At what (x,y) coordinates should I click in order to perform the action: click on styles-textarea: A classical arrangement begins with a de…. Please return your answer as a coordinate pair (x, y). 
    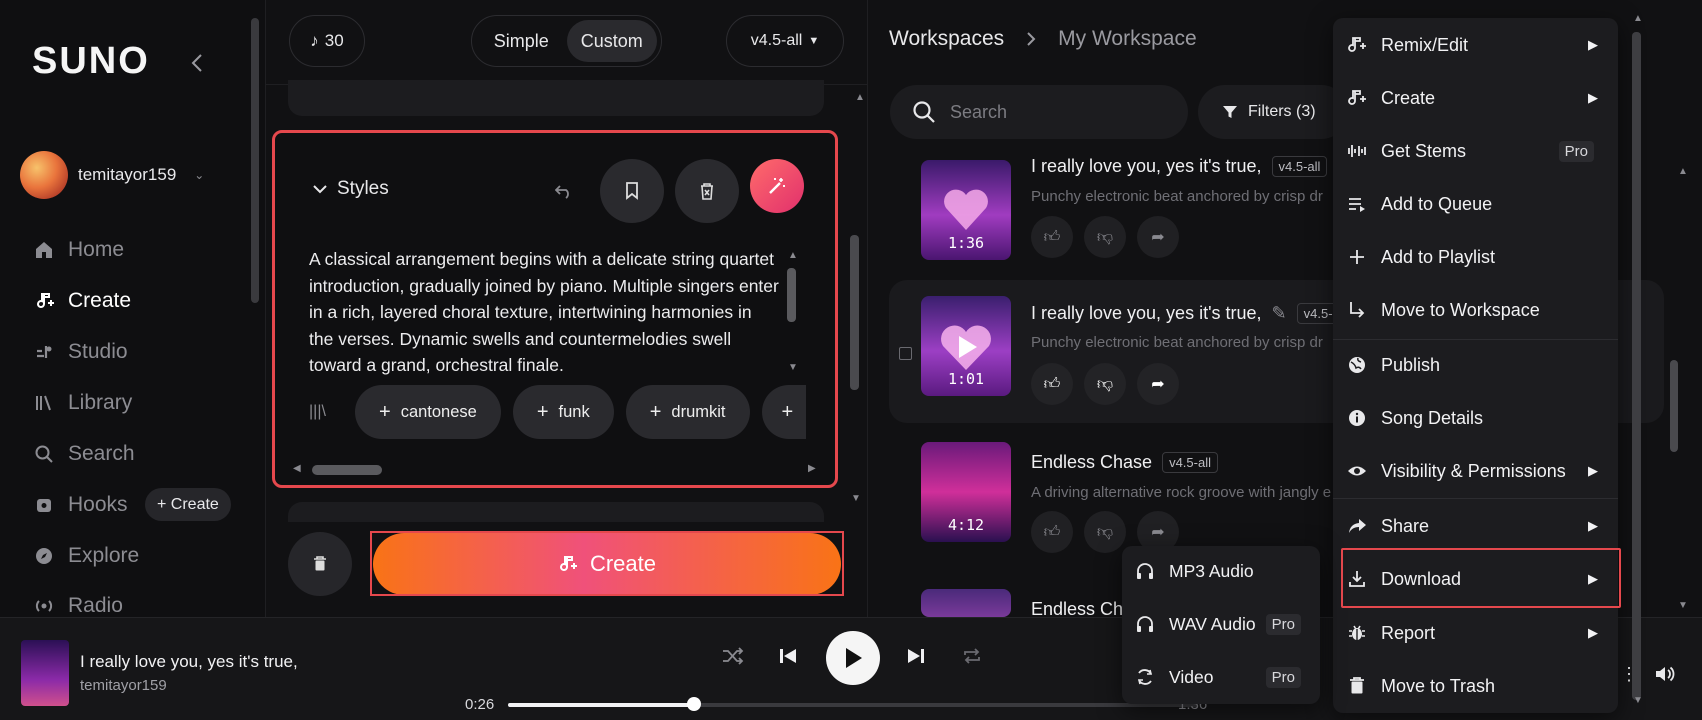
    Looking at the image, I should click on (544, 312).